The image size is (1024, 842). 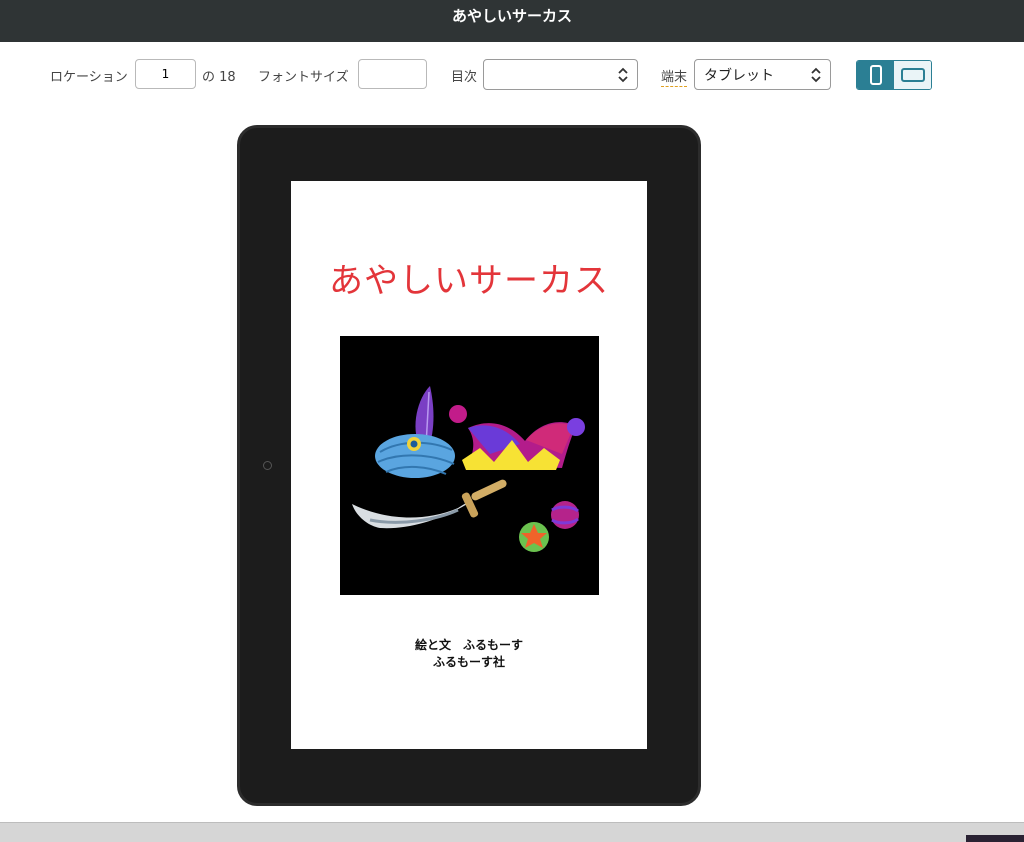 I want to click on portrait-button, so click(x=875, y=75).